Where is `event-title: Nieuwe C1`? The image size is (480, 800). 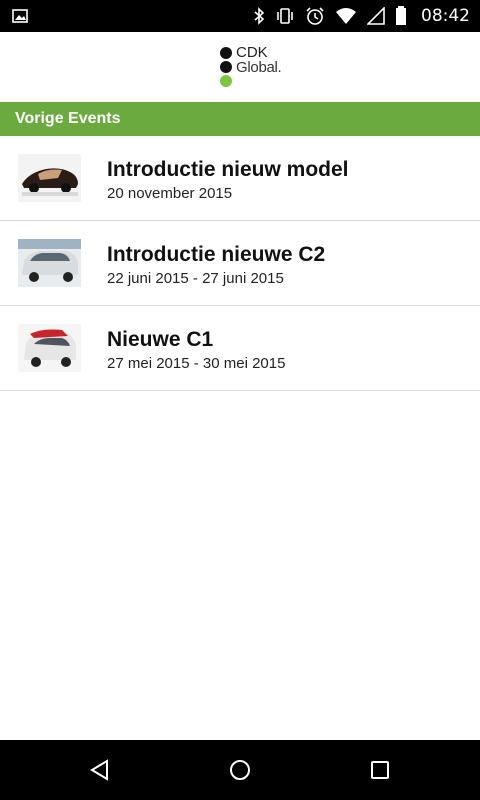
event-title: Nieuwe C1 is located at coordinates (160, 339).